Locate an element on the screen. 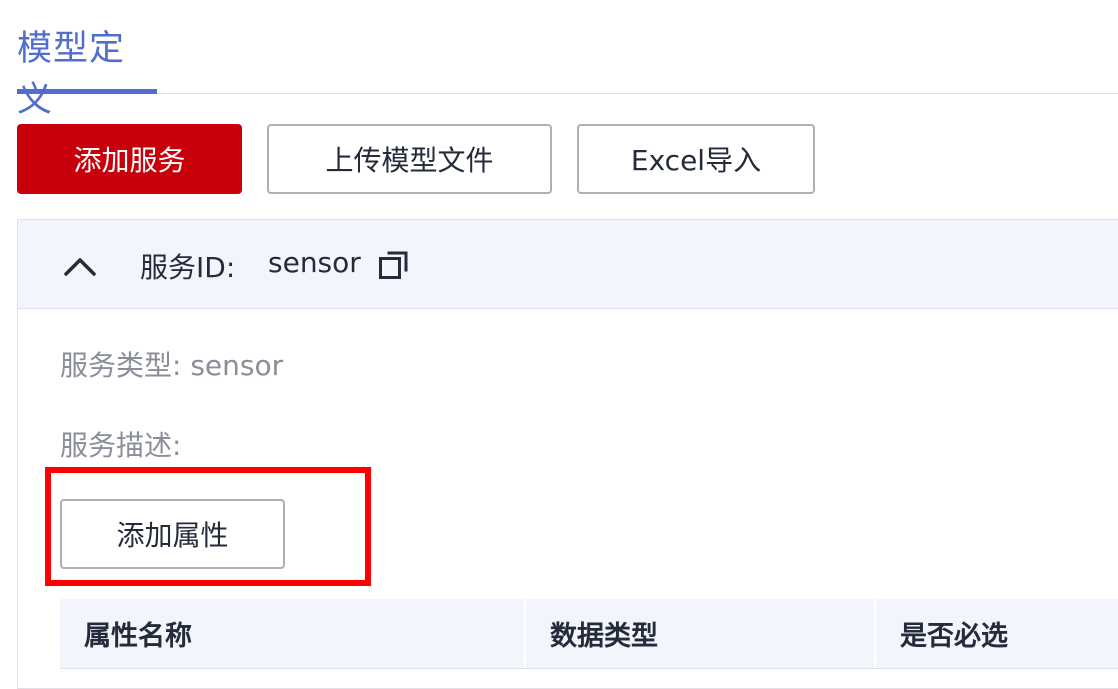  column-header-data-type: 数据类型 is located at coordinates (604, 636).